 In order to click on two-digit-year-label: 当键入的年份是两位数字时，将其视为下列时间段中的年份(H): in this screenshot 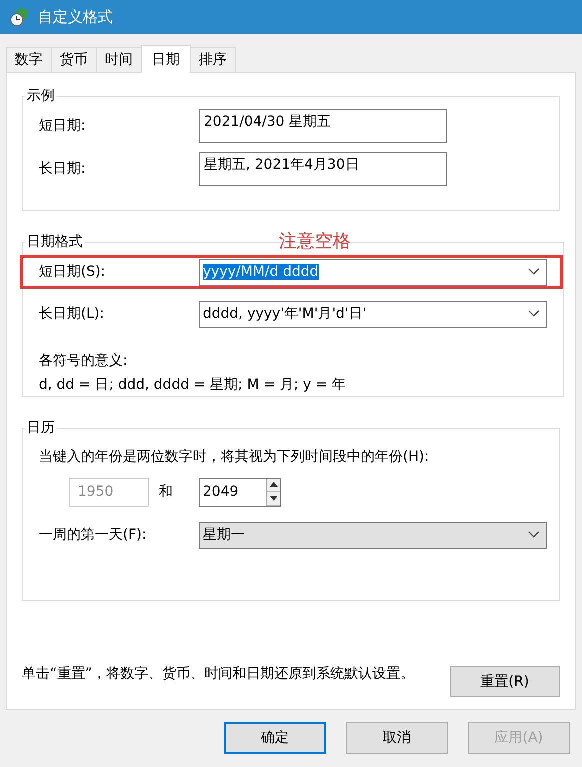, I will do `click(234, 457)`.